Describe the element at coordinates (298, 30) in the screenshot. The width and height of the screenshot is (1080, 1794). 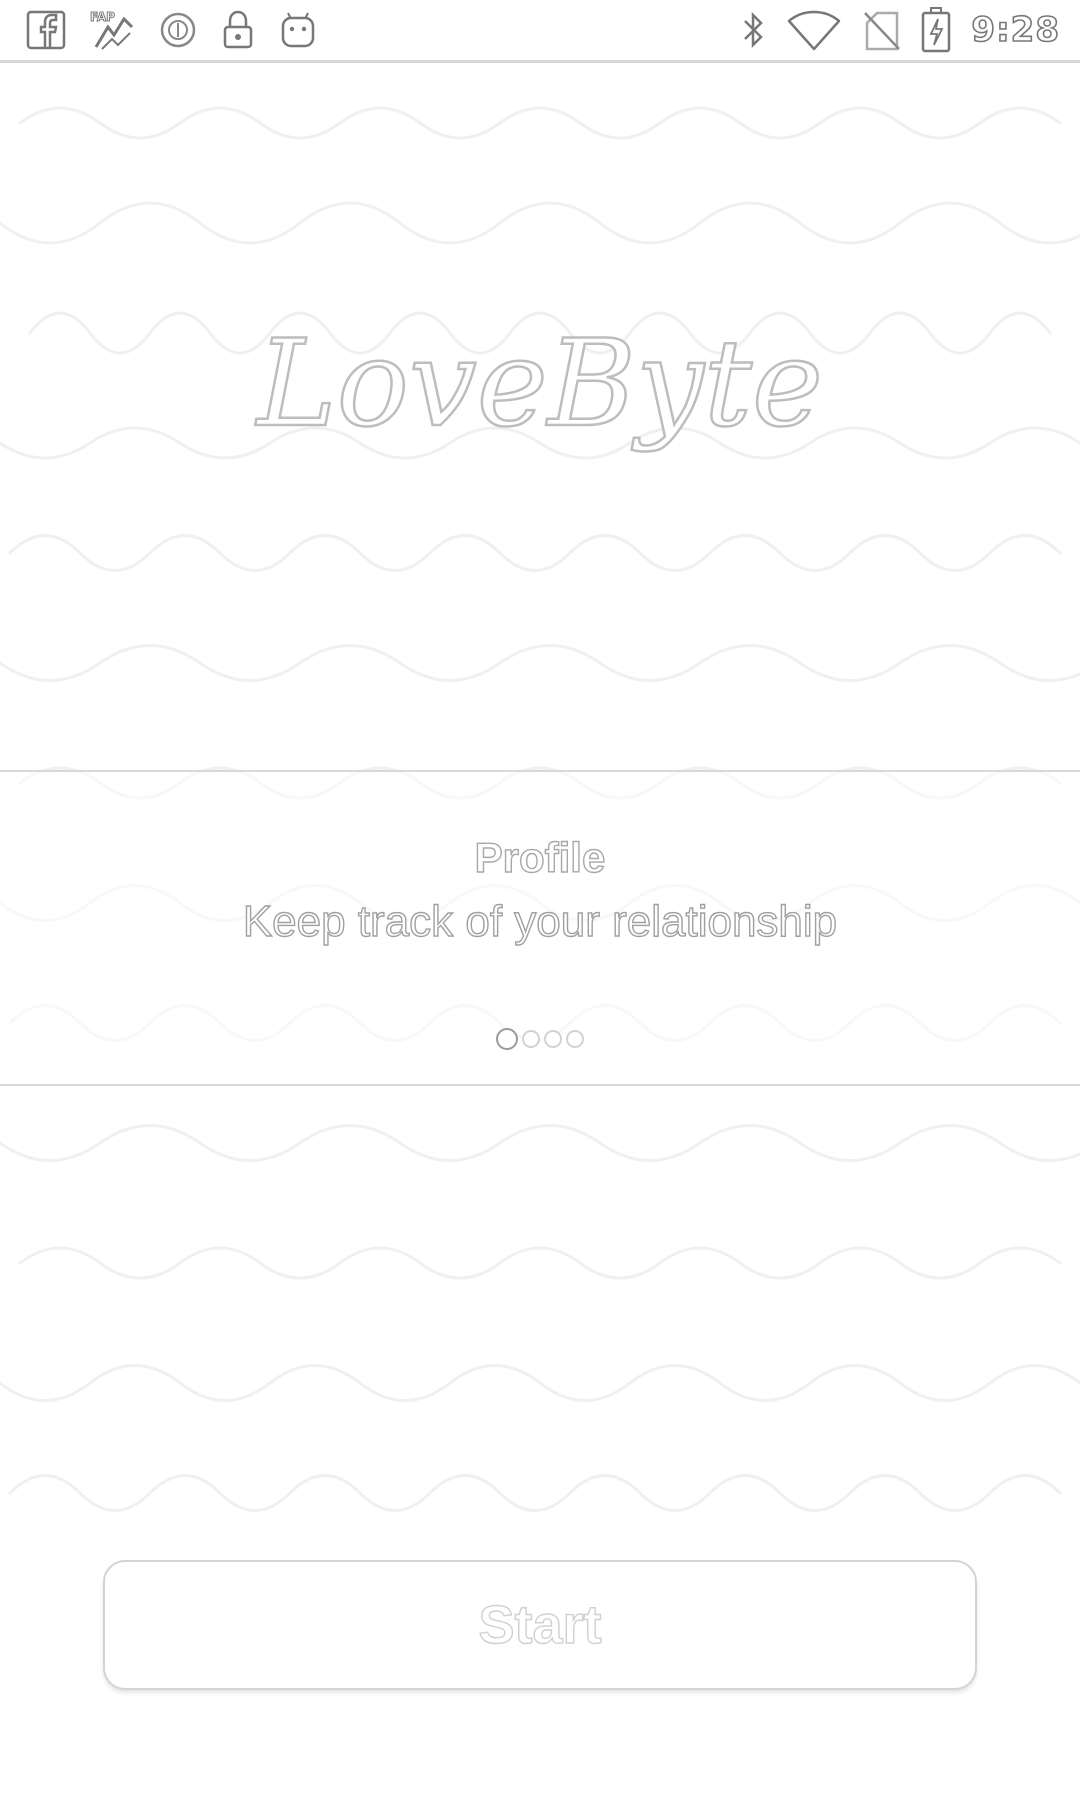
I see `android-icon` at that location.